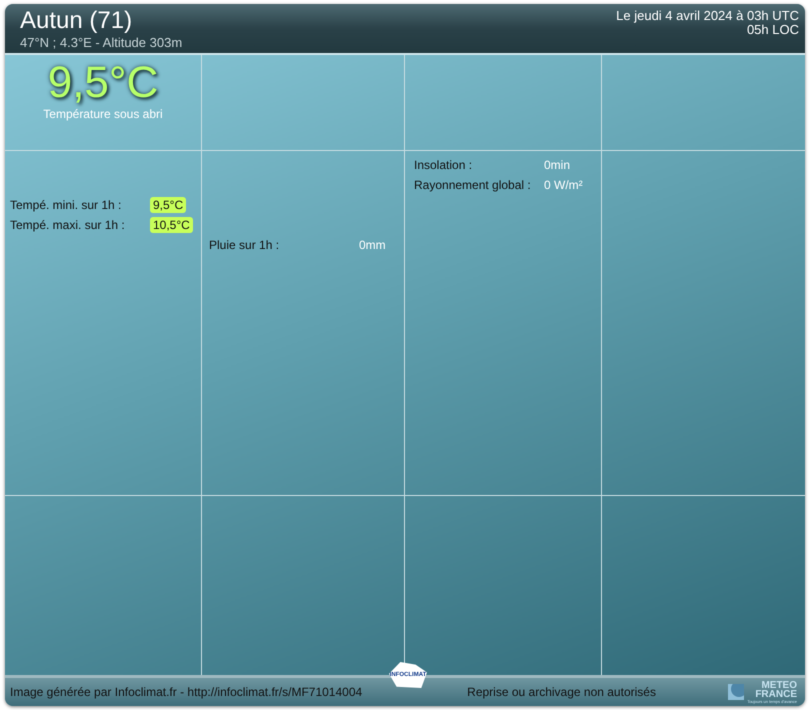 The image size is (810, 710). Describe the element at coordinates (68, 225) in the screenshot. I see `temperature-extreme-label: Tempé. maxi. sur 1h :` at that location.